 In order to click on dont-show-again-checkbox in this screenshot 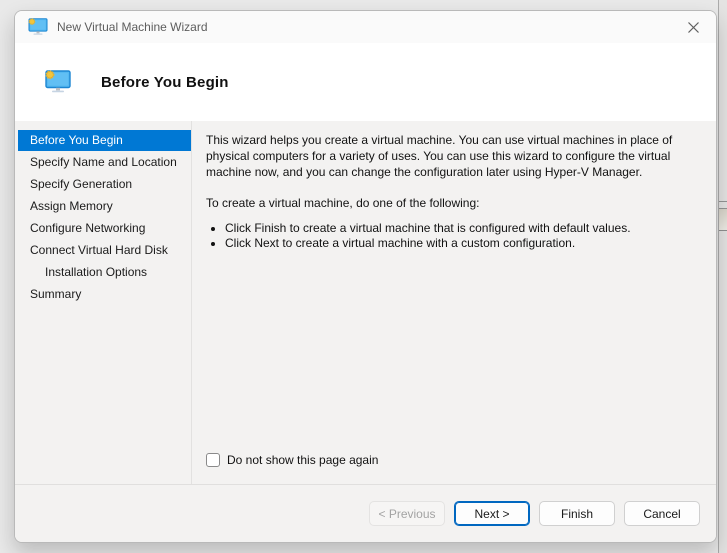, I will do `click(213, 460)`.